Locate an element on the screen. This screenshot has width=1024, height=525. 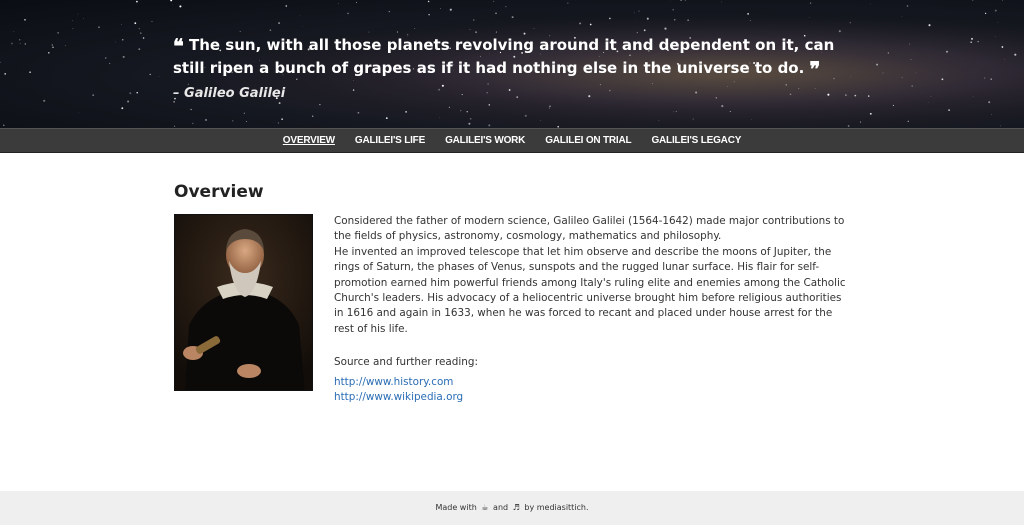
nav-item-overview: OVERVIEW is located at coordinates (309, 140).